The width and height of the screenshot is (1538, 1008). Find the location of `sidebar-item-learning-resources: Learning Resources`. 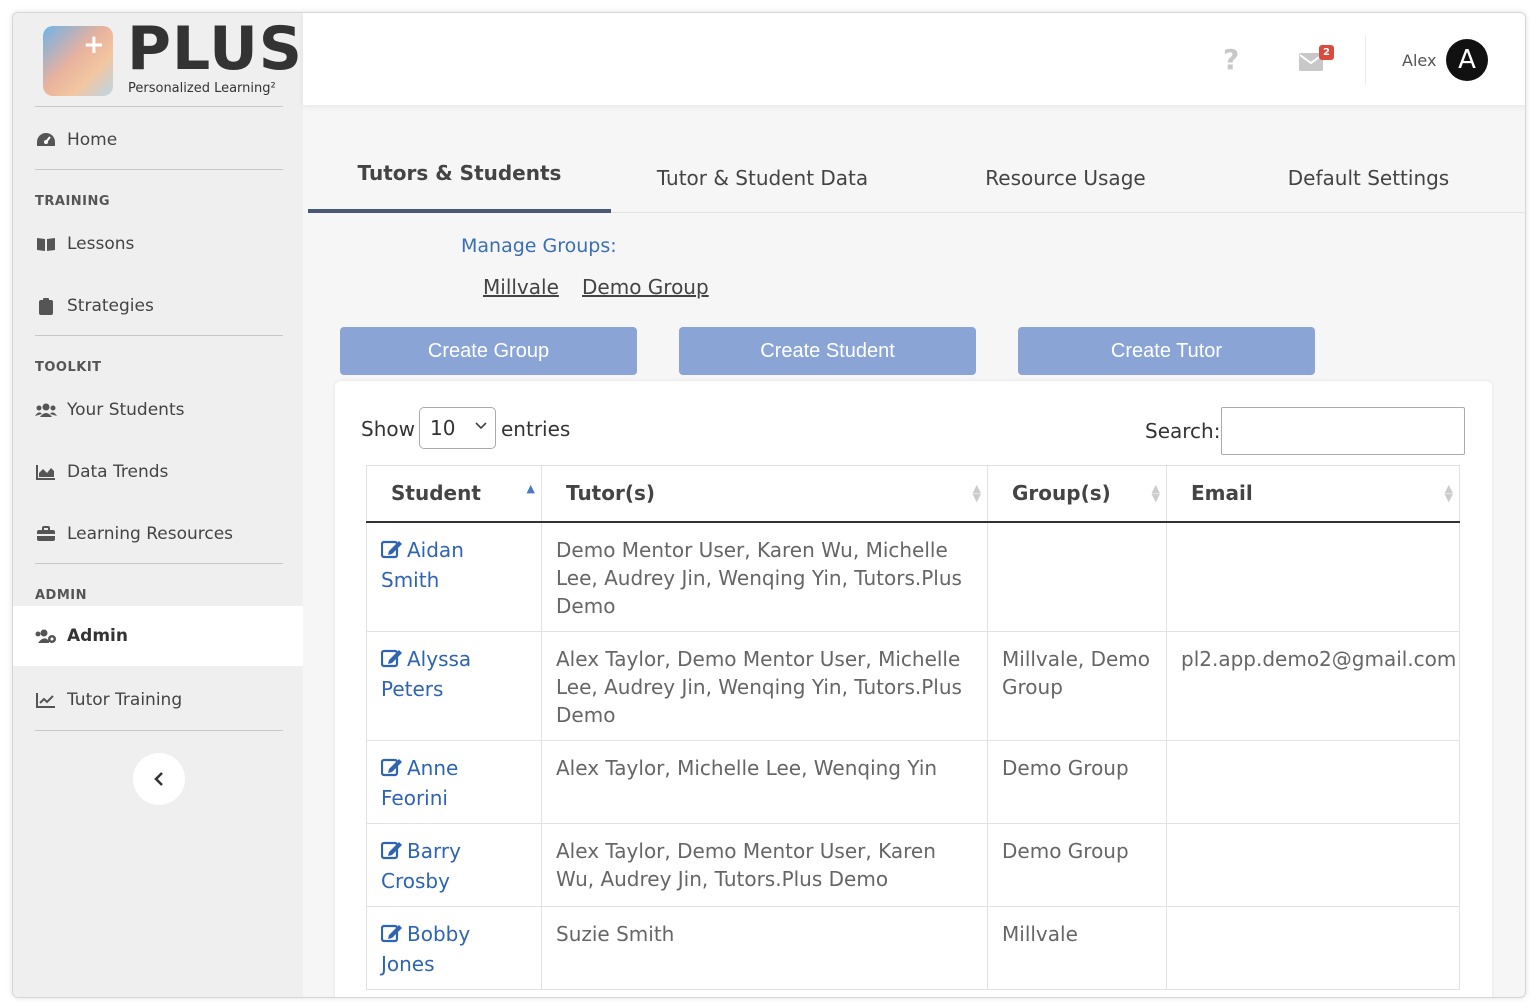

sidebar-item-learning-resources: Learning Resources is located at coordinates (158, 534).